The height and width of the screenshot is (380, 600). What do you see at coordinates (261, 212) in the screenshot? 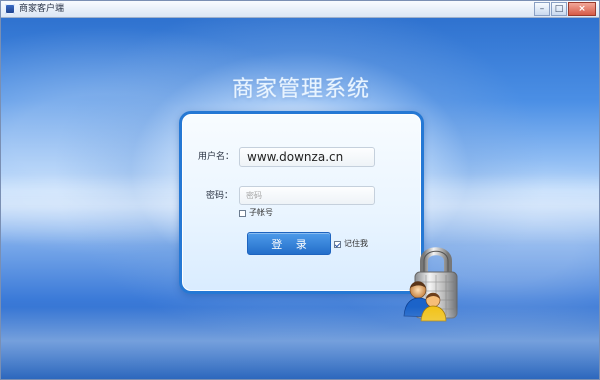
I see `subaccount-label: 子帐号` at bounding box center [261, 212].